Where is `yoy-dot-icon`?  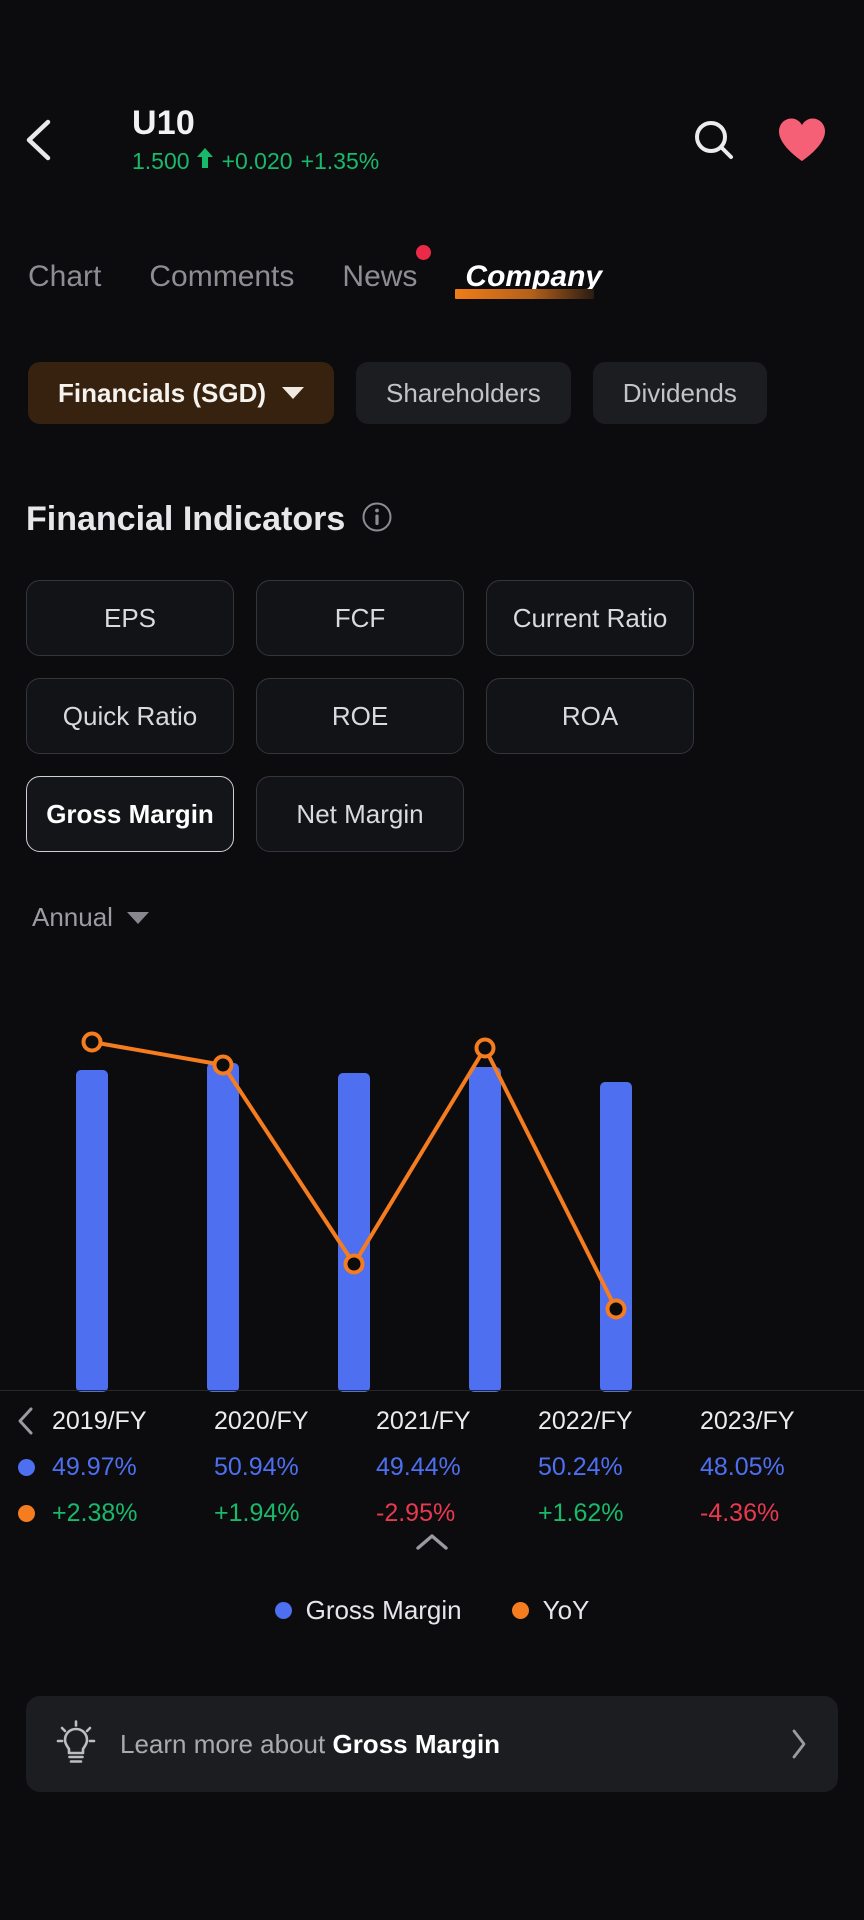
yoy-dot-icon is located at coordinates (26, 1513).